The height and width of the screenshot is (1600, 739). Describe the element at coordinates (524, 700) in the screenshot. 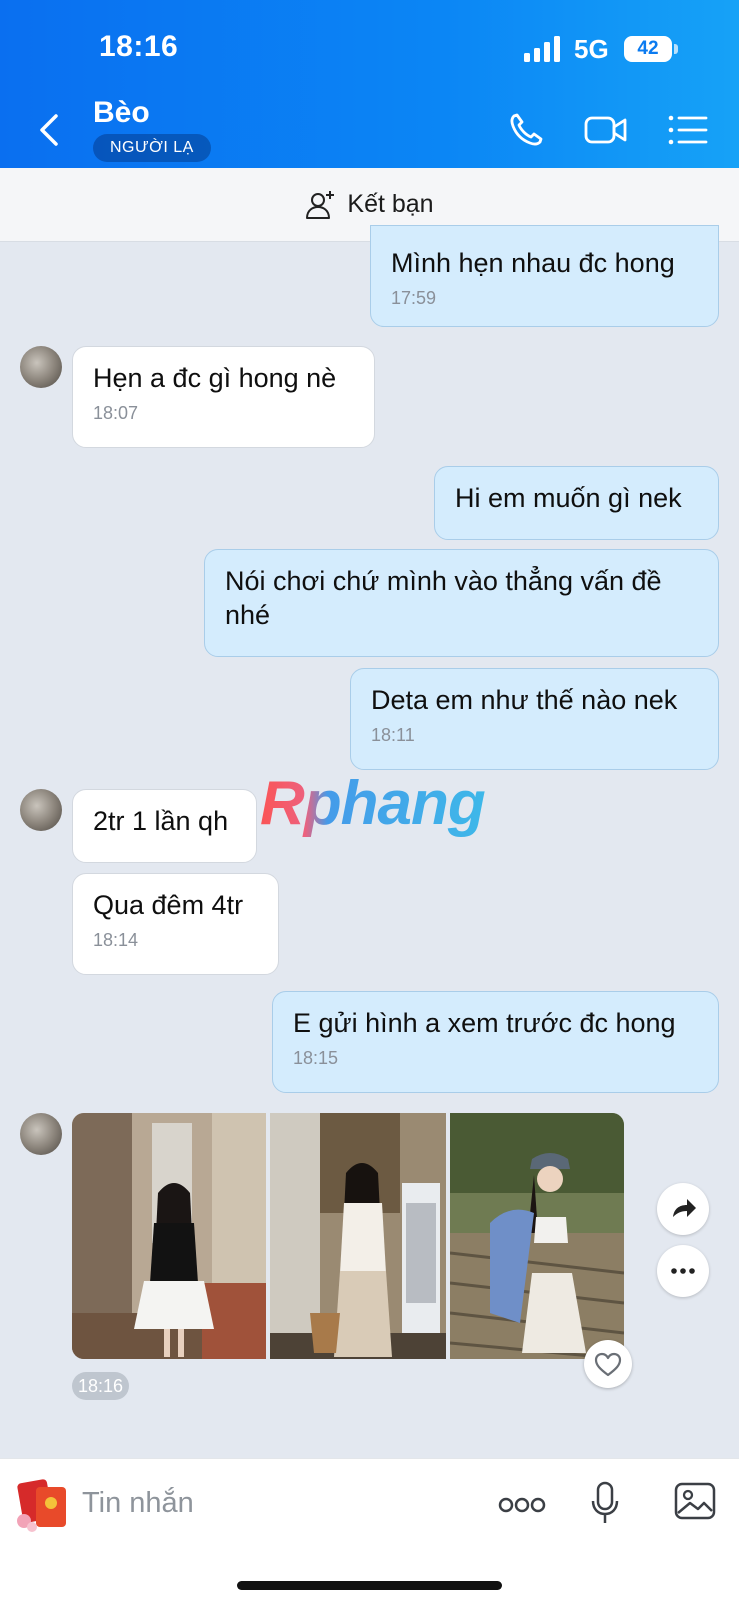

I see `message-text: Deta em như thế nào nek` at that location.